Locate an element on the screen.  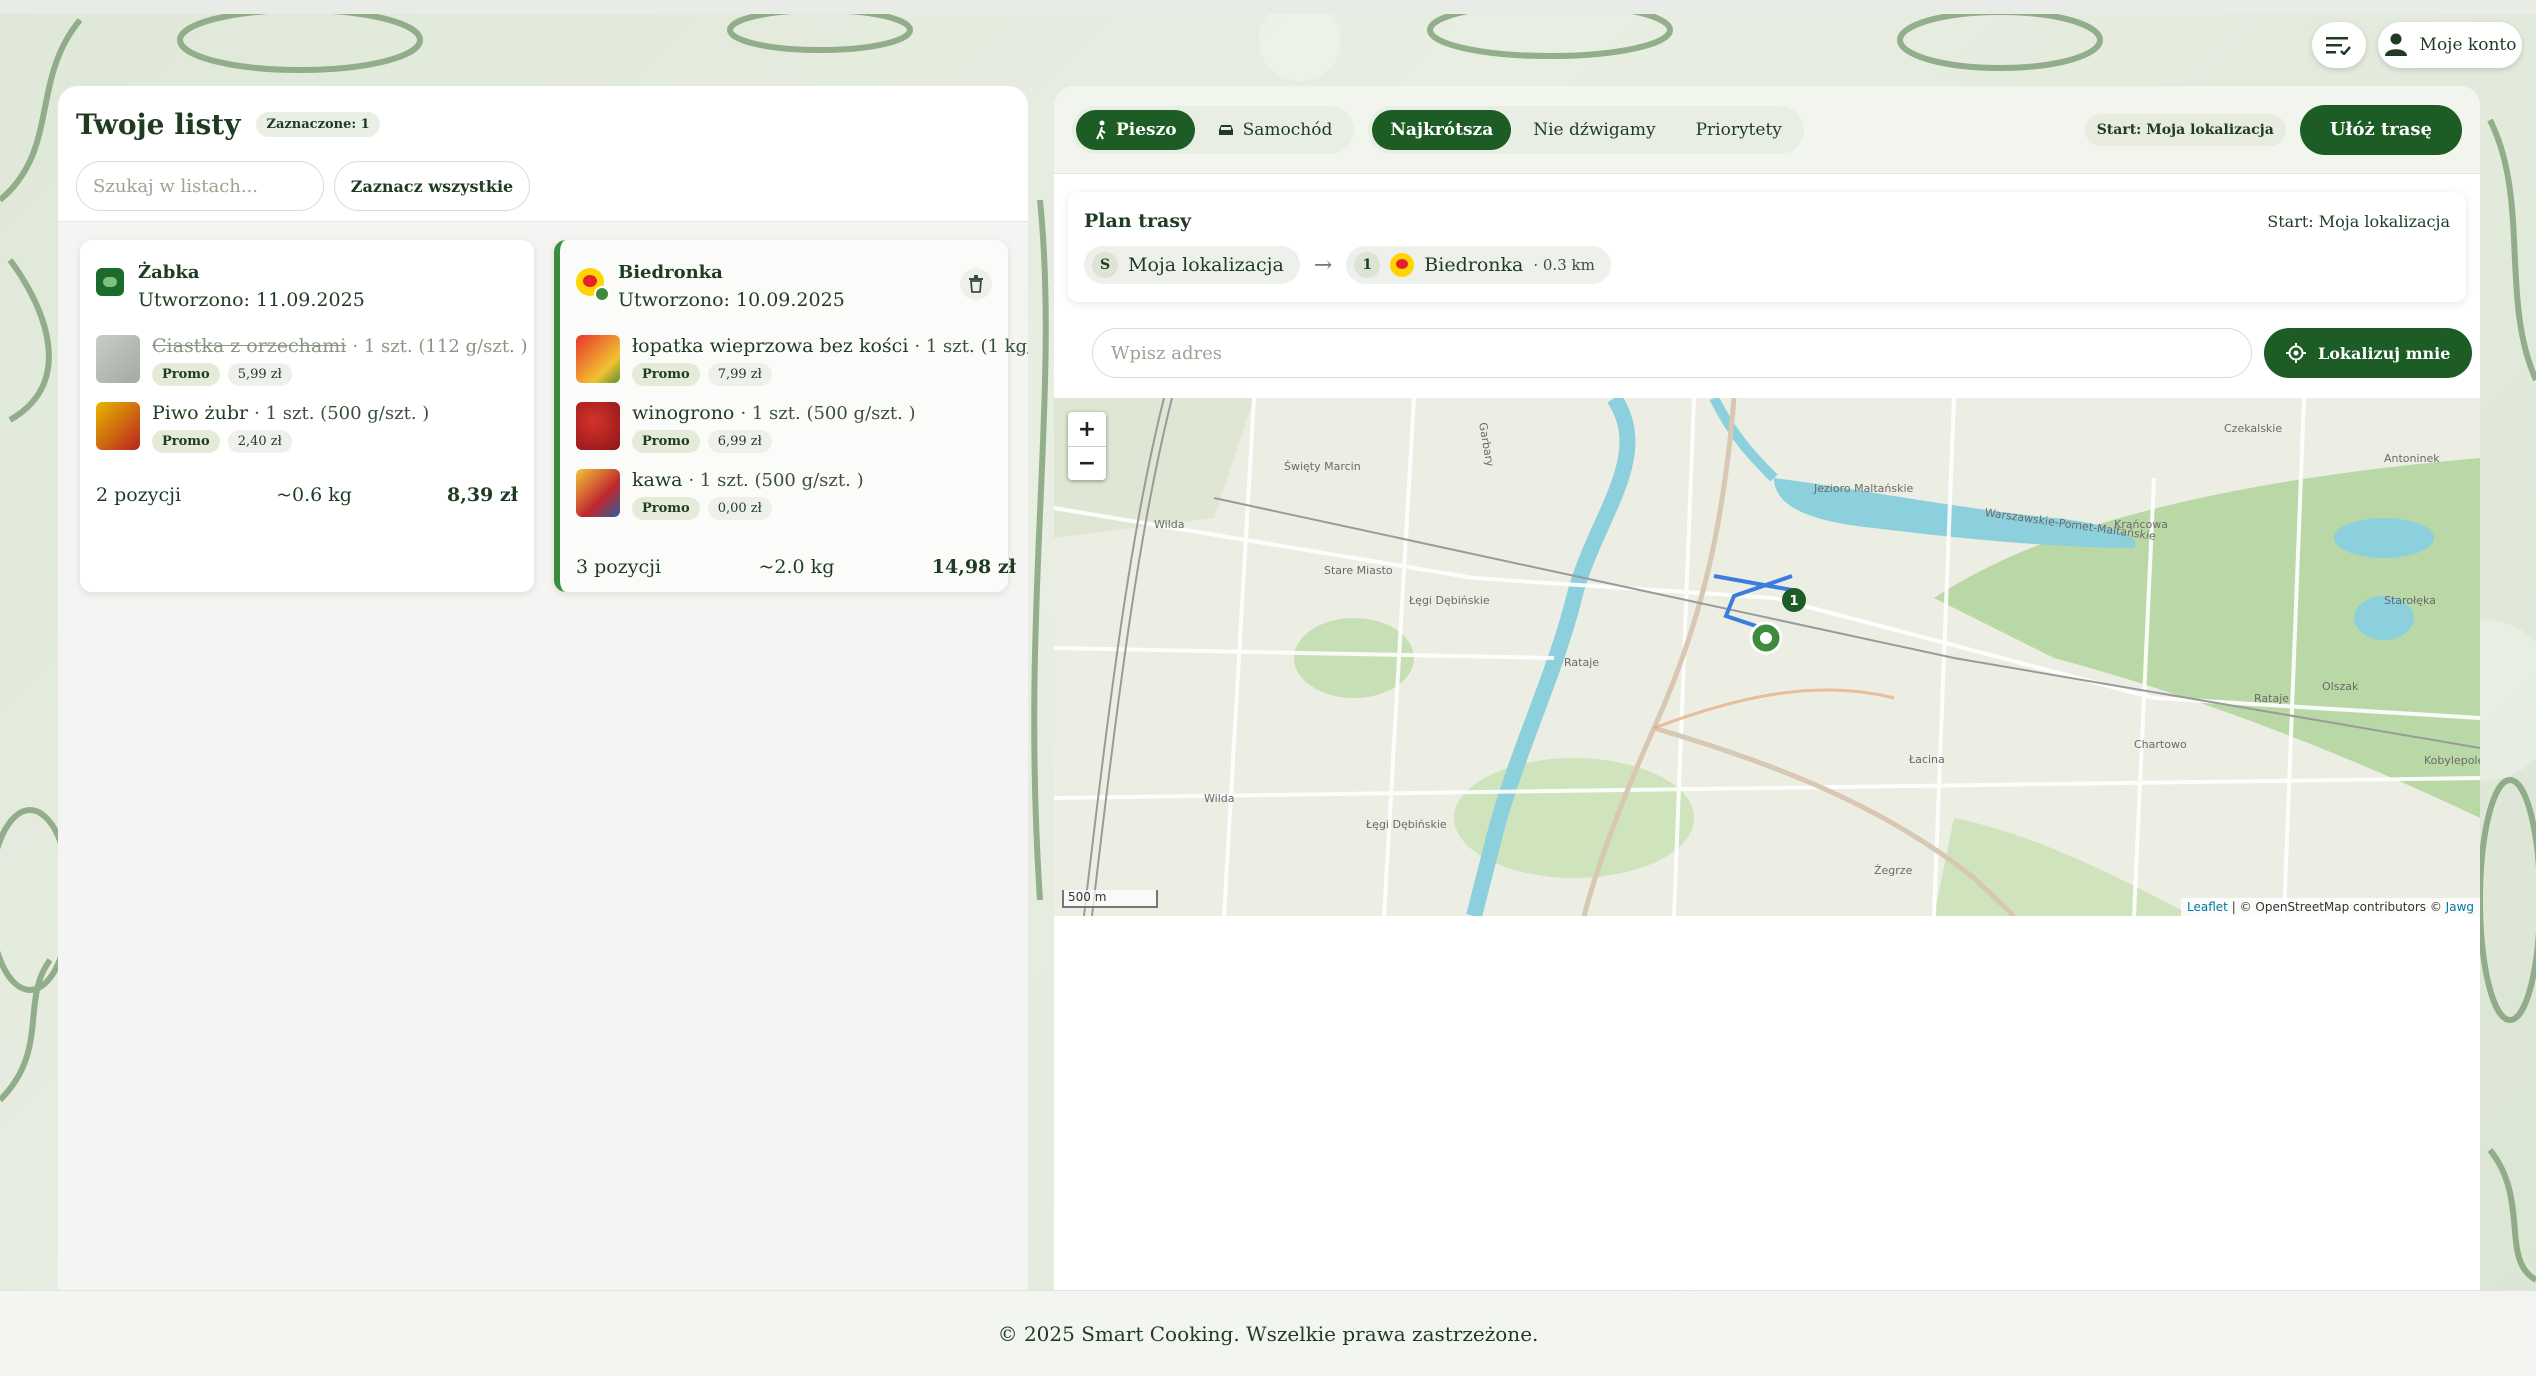
my-location-icon is located at coordinates (2296, 353).